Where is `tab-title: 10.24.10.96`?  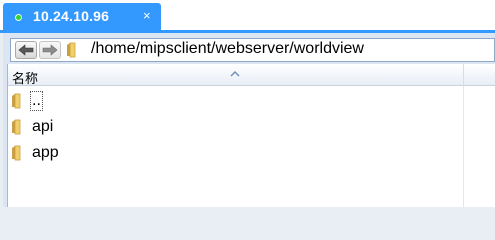 tab-title: 10.24.10.96 is located at coordinates (71, 16).